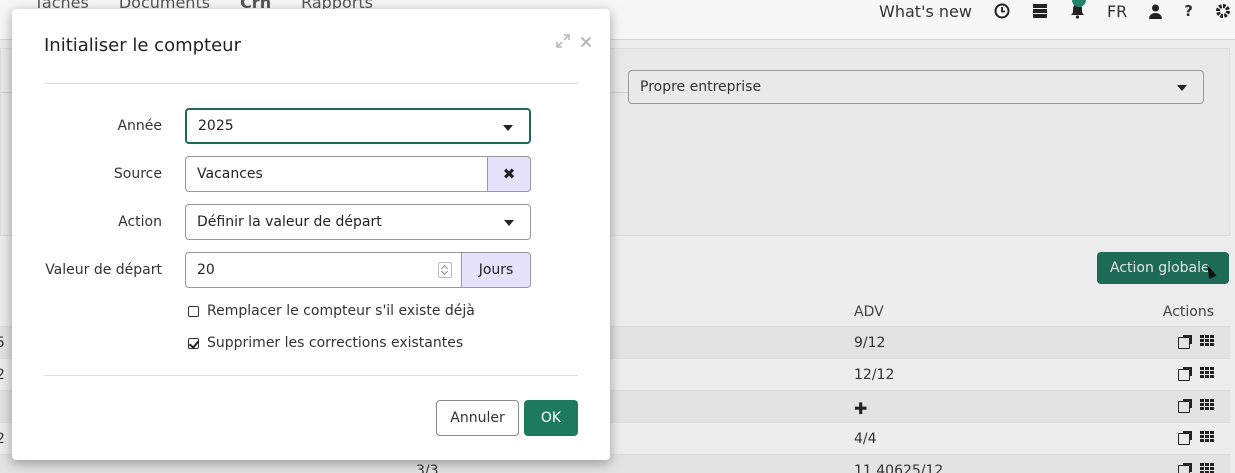  Describe the element at coordinates (142, 45) in the screenshot. I see `dialog-title: Initialiser le compteur` at that location.